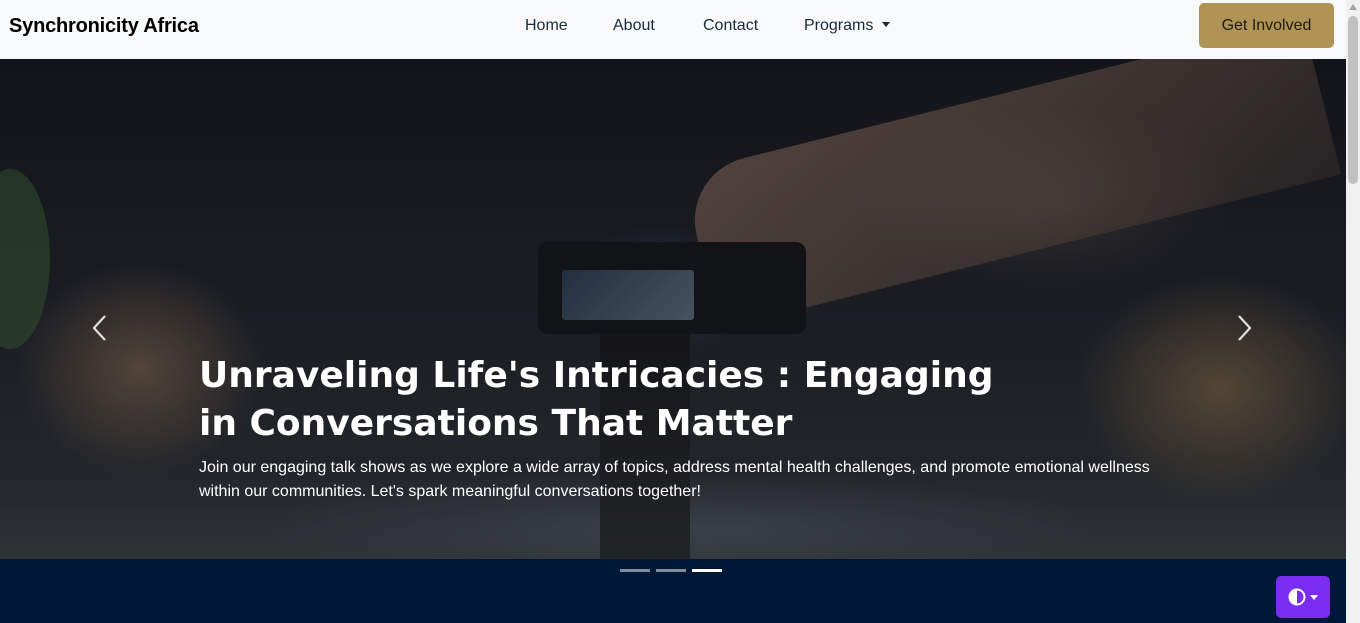  I want to click on page-scrollbar, so click(1353, 311).